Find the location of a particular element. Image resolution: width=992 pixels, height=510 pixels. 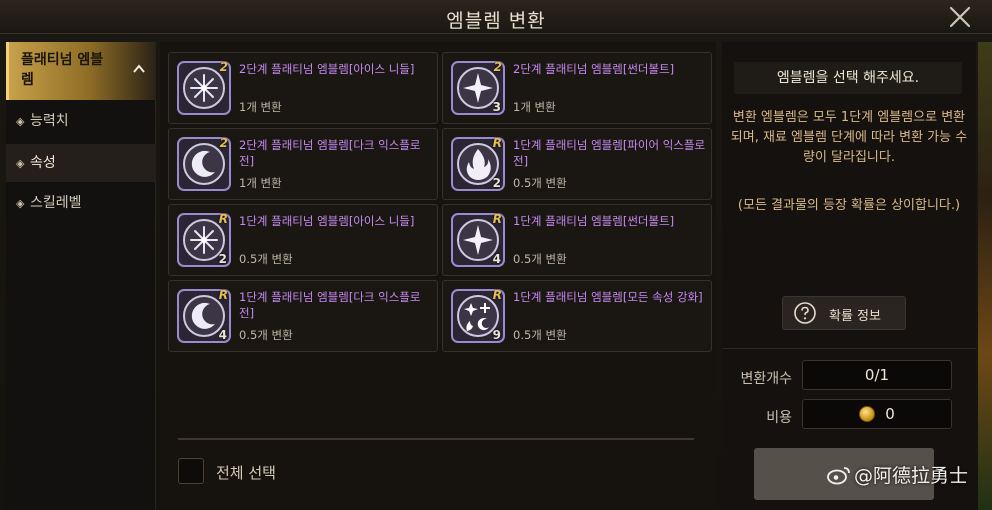

cost-value-box: 0 is located at coordinates (877, 414).